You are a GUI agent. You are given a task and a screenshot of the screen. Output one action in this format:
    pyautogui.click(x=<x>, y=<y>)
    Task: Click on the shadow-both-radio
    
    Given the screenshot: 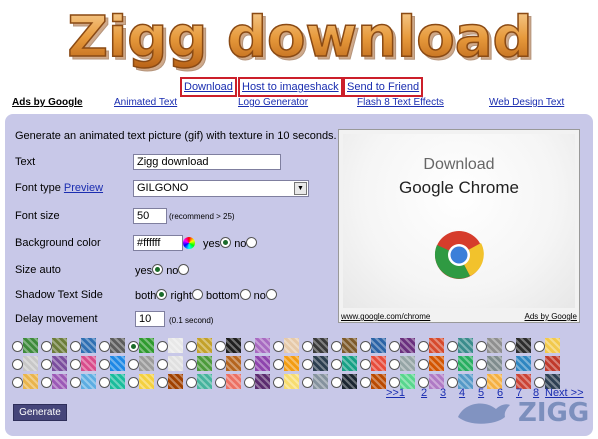 What is the action you would take?
    pyautogui.click(x=162, y=294)
    